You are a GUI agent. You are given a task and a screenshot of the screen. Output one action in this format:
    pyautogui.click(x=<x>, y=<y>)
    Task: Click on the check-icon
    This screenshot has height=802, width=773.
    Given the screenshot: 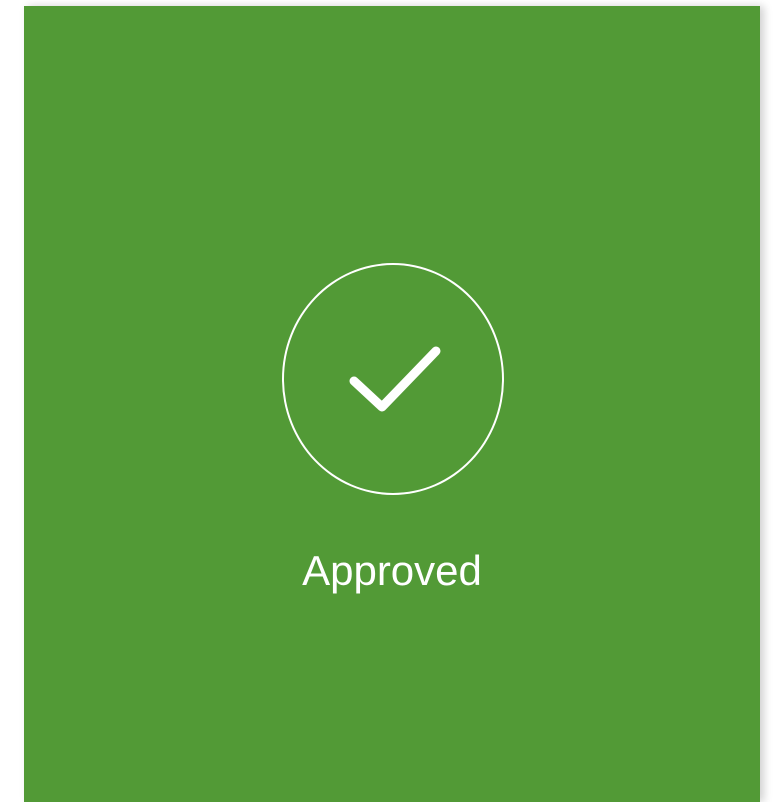 What is the action you would take?
    pyautogui.click(x=395, y=379)
    